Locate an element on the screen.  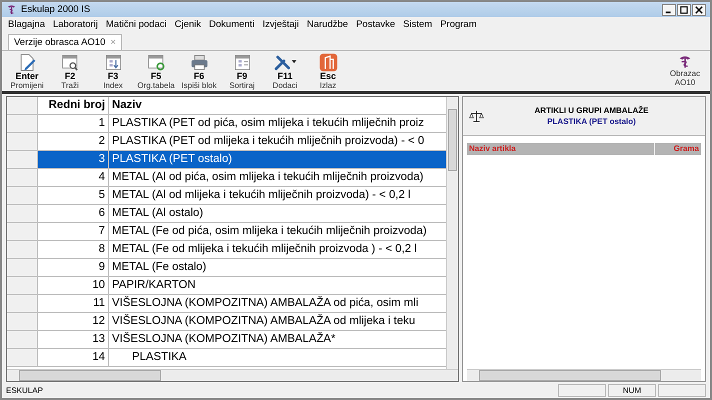
maximize-icon is located at coordinates (684, 10).